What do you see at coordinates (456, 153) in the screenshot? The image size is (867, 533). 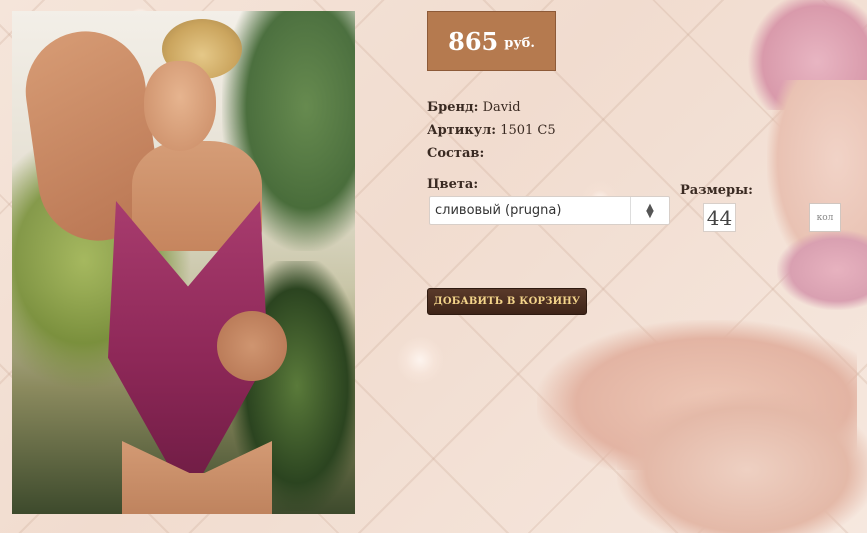 I see `composition-label: Состав:` at bounding box center [456, 153].